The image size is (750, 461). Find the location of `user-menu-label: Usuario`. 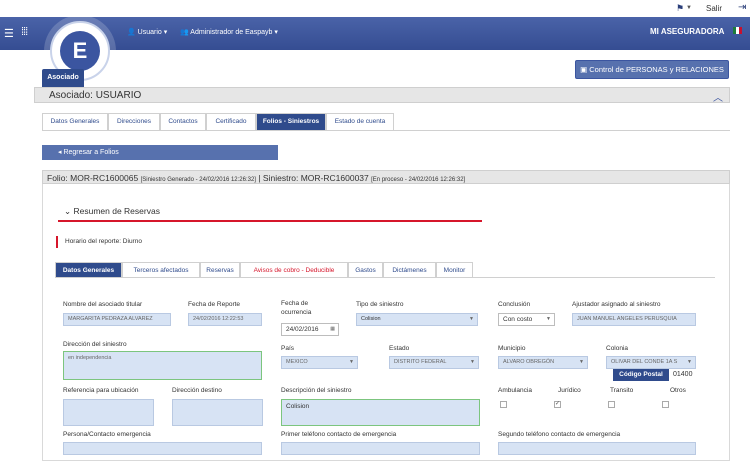

user-menu-label: Usuario is located at coordinates (149, 32).